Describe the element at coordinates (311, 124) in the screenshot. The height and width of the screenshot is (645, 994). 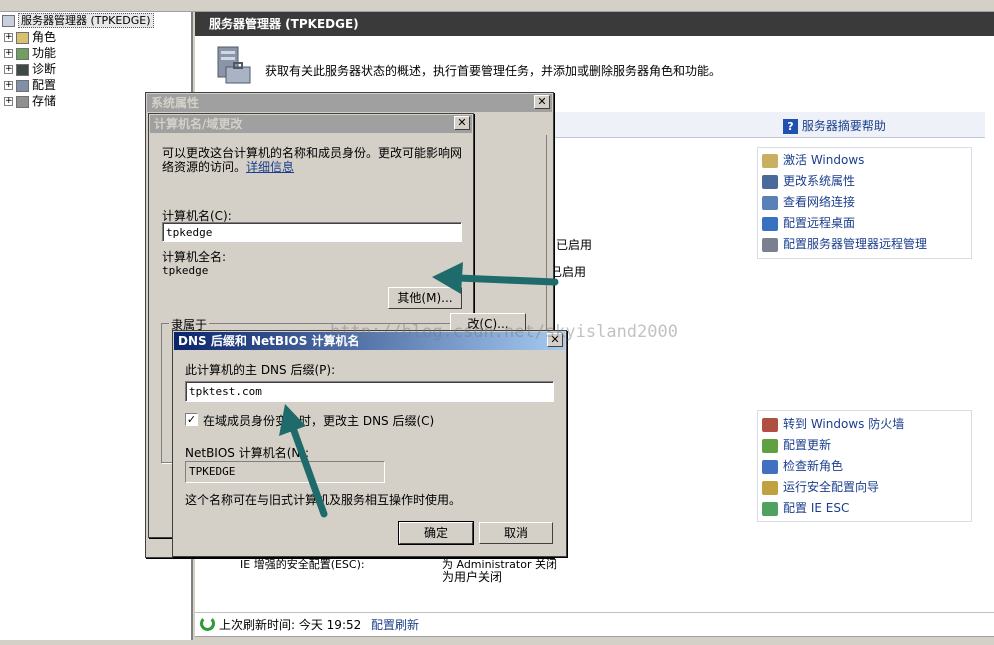
I see `computer-name-title: 计算机名/域更改` at that location.